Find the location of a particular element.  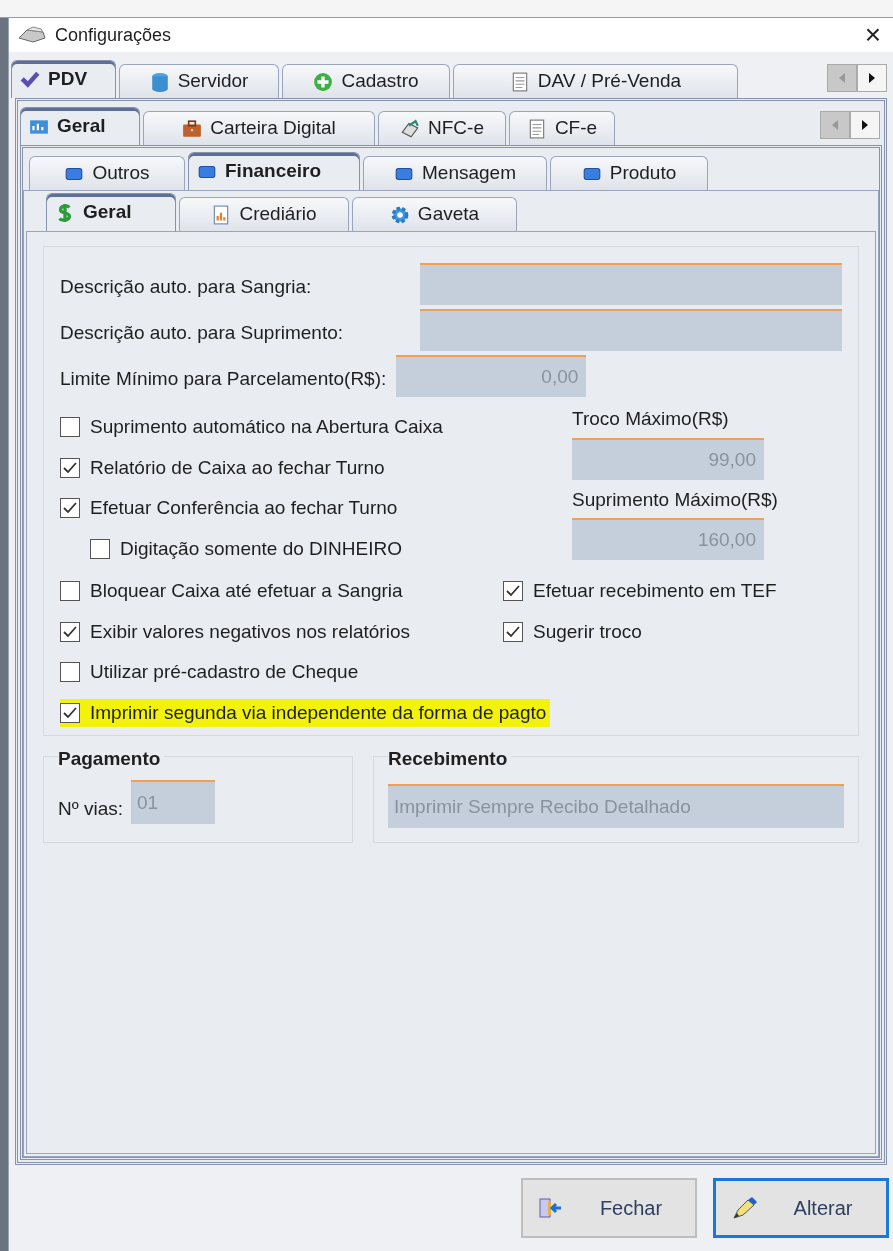

checkbox-label: Exibir valores negativos nos relatórios is located at coordinates (250, 631).